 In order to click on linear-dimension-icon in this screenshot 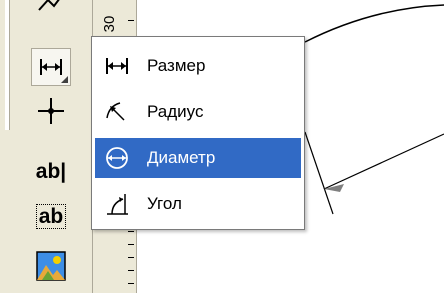, I will do `click(117, 66)`.